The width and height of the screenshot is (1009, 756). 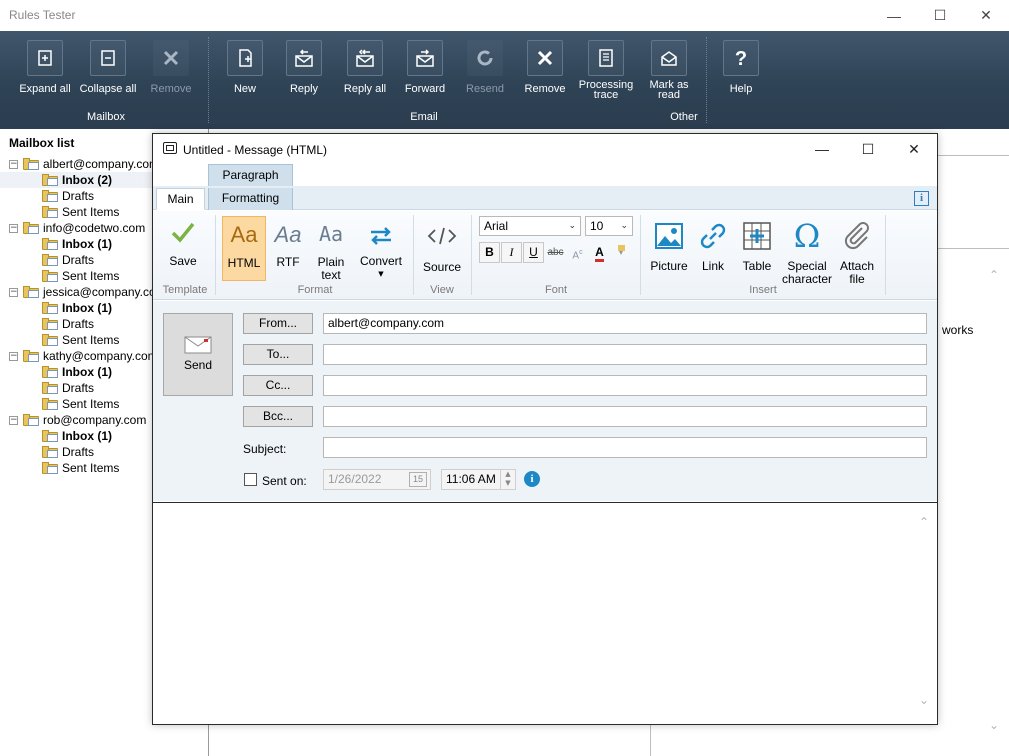 What do you see at coordinates (250, 479) in the screenshot?
I see `sent-on-checkbox` at bounding box center [250, 479].